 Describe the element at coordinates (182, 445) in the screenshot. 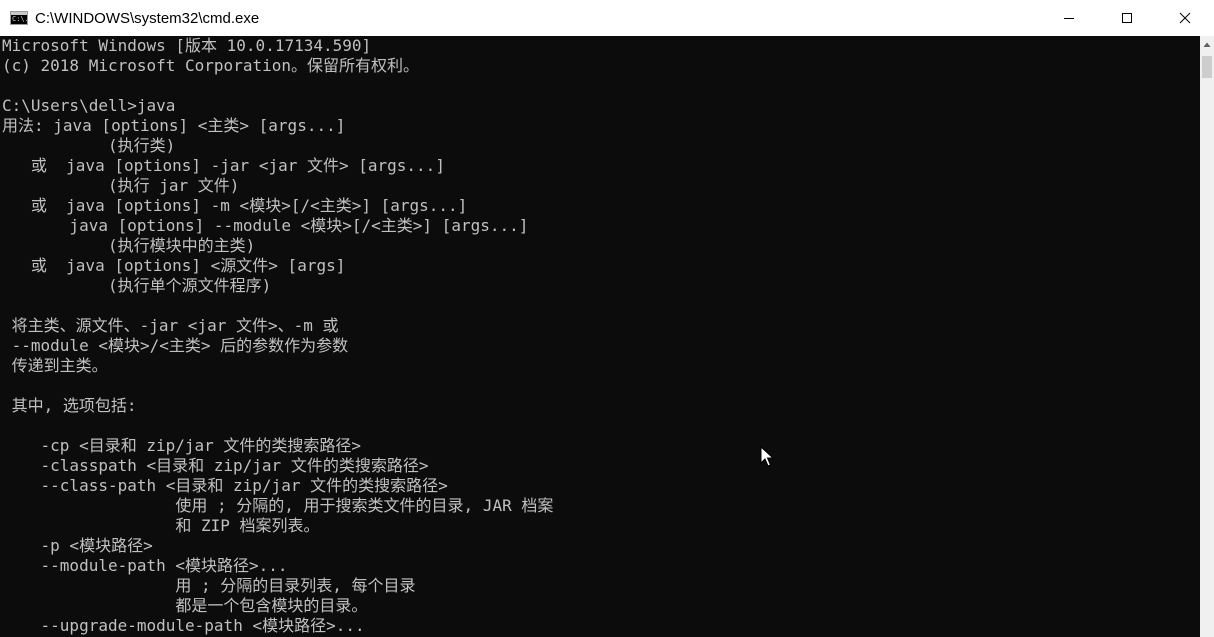

I see `console-line: -cp <目录和 zip/jar 文件的类搜索路径>` at that location.